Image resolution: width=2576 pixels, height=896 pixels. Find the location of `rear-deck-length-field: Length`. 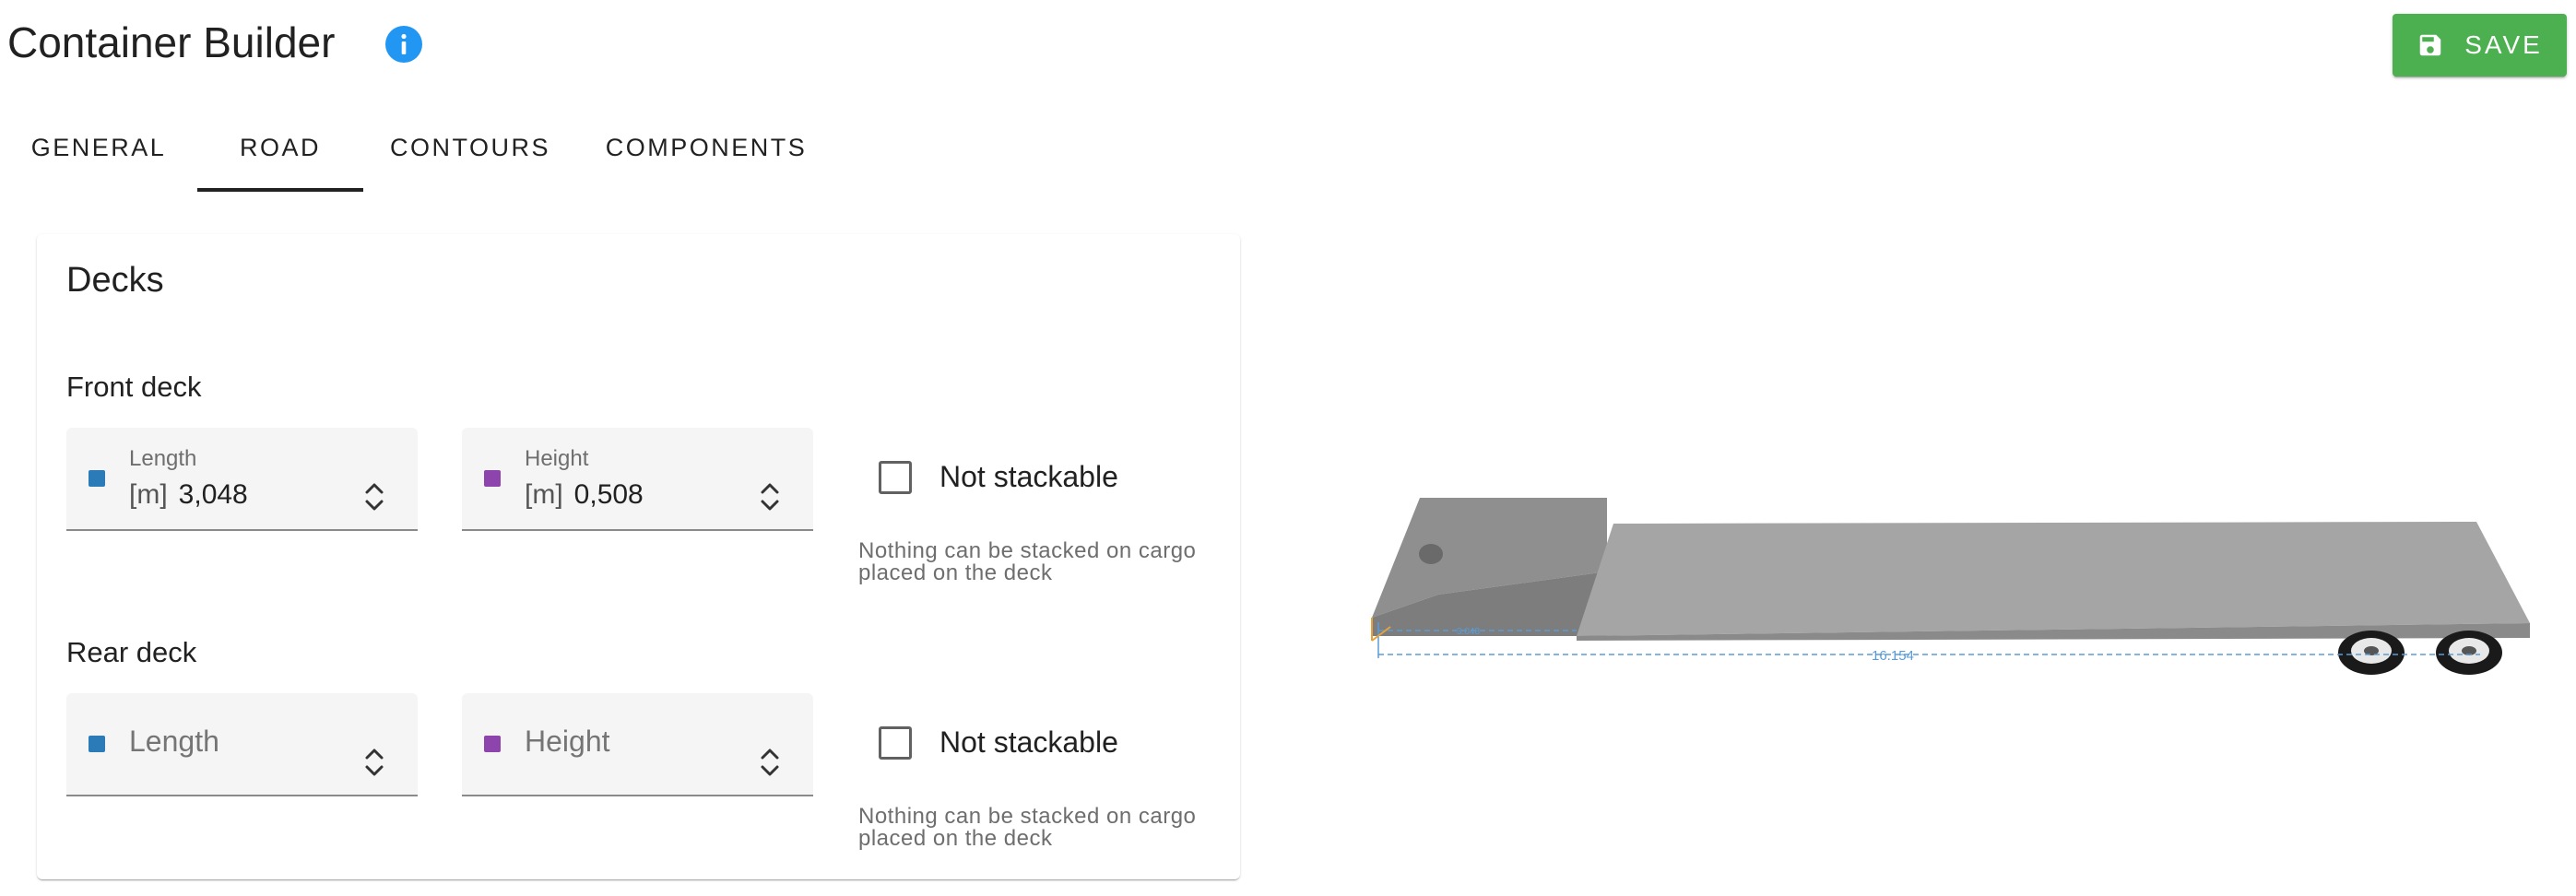

rear-deck-length-field: Length is located at coordinates (242, 744).